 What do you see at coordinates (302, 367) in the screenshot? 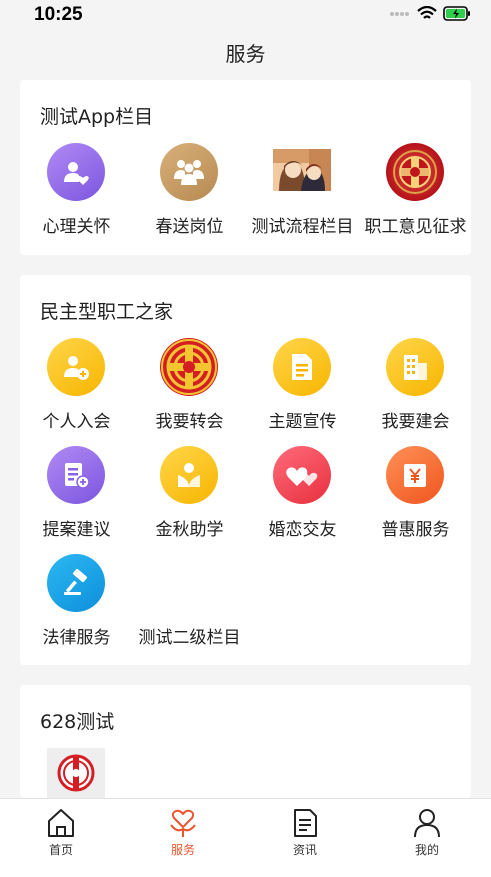
I see `theme-promo-icon` at bounding box center [302, 367].